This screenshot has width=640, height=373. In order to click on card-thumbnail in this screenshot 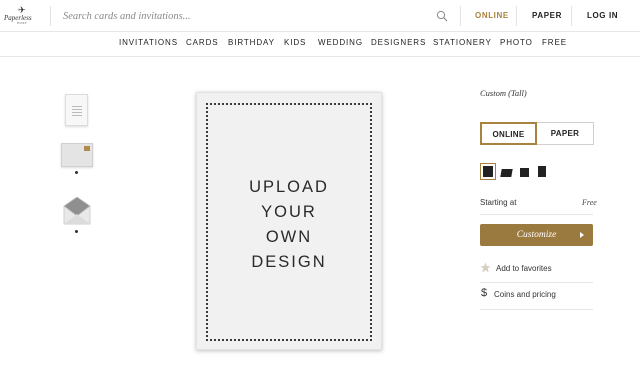, I will do `click(76, 110)`.